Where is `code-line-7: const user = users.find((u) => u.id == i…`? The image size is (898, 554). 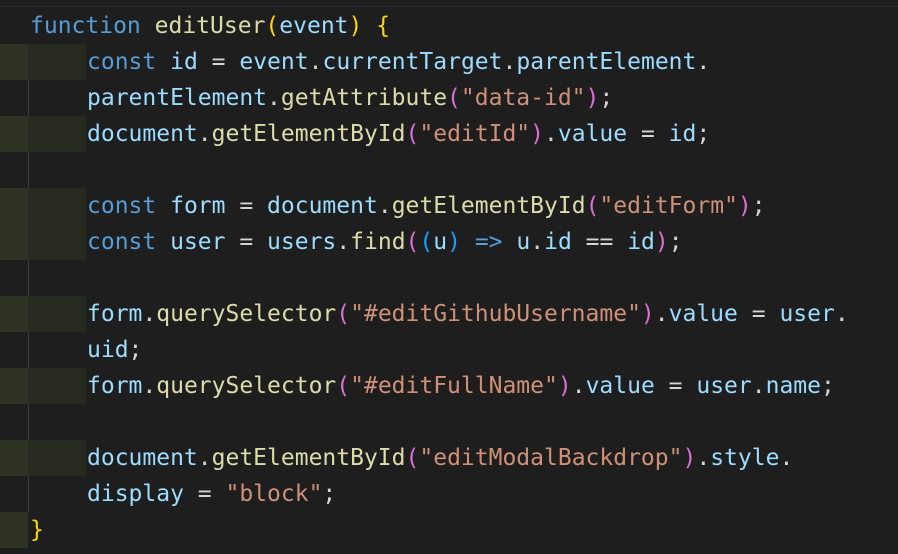 code-line-7: const user = users.find((u) => u.id == i… is located at coordinates (449, 242).